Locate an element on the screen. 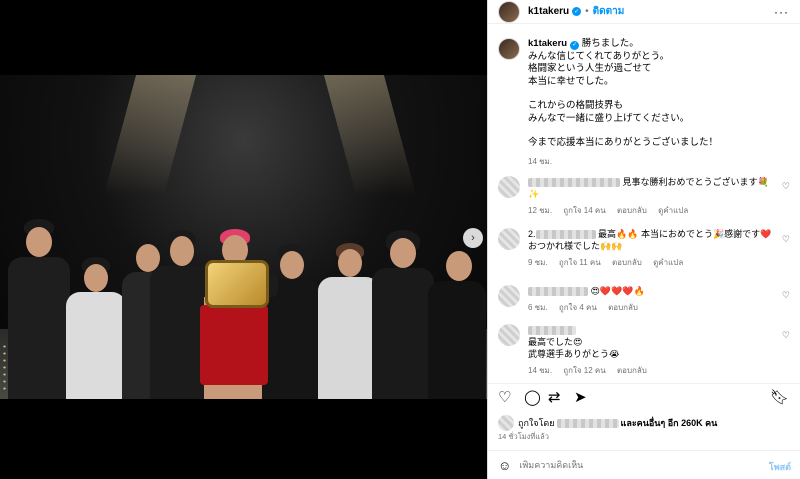 The height and width of the screenshot is (479, 800). likes-summary: ถูกใจโดย และคนอื่นๆ อีก 260K คน is located at coordinates (607, 423).